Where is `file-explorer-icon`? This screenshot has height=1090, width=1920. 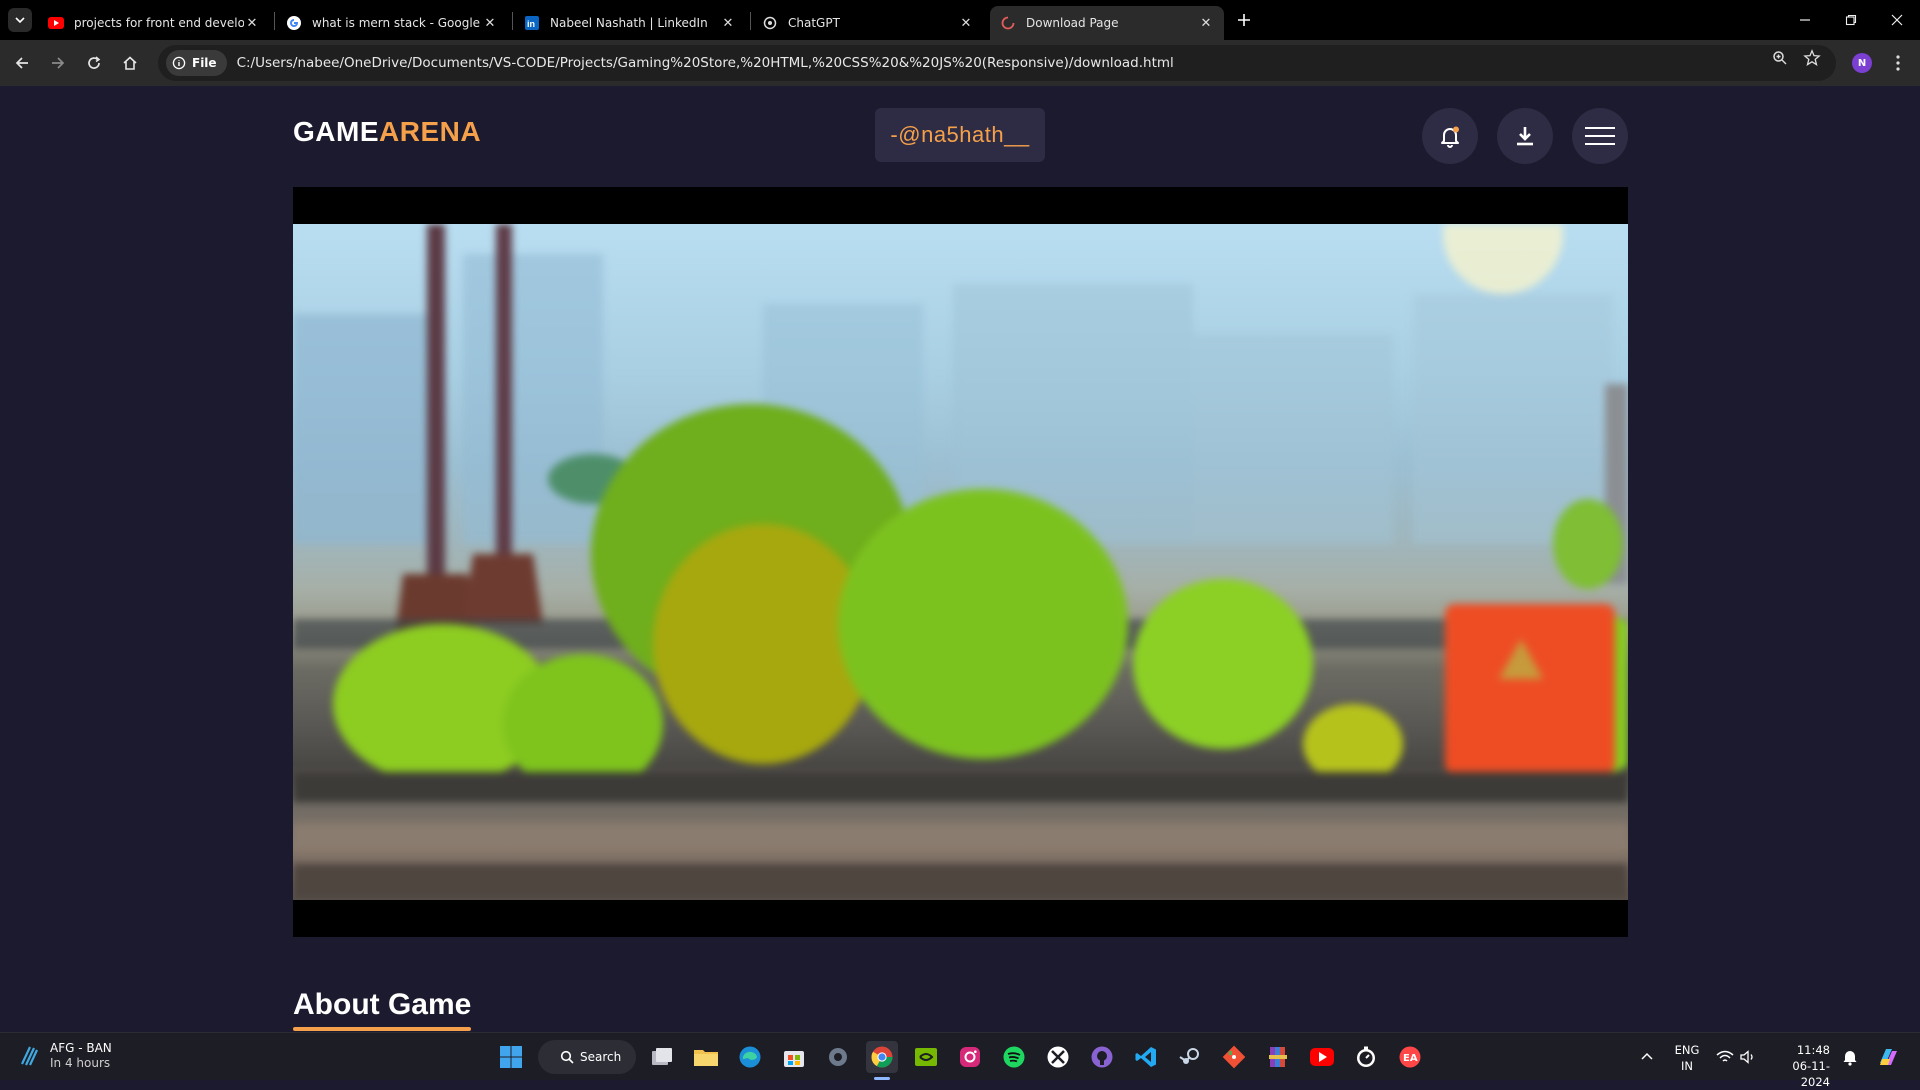 file-explorer-icon is located at coordinates (706, 1057).